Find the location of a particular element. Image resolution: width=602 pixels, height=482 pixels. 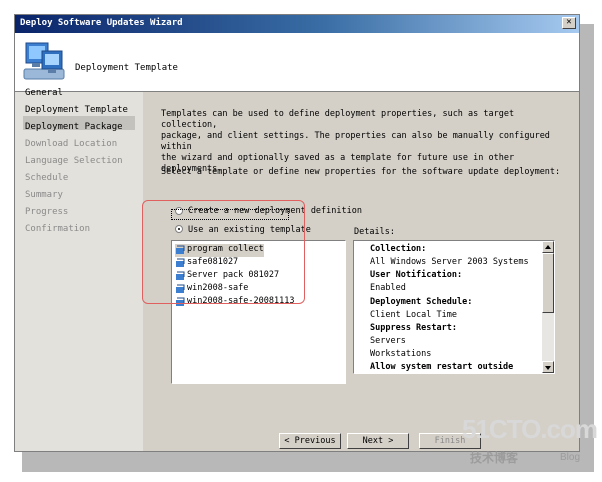

sidebar-item-summary: Summary is located at coordinates (44, 195).